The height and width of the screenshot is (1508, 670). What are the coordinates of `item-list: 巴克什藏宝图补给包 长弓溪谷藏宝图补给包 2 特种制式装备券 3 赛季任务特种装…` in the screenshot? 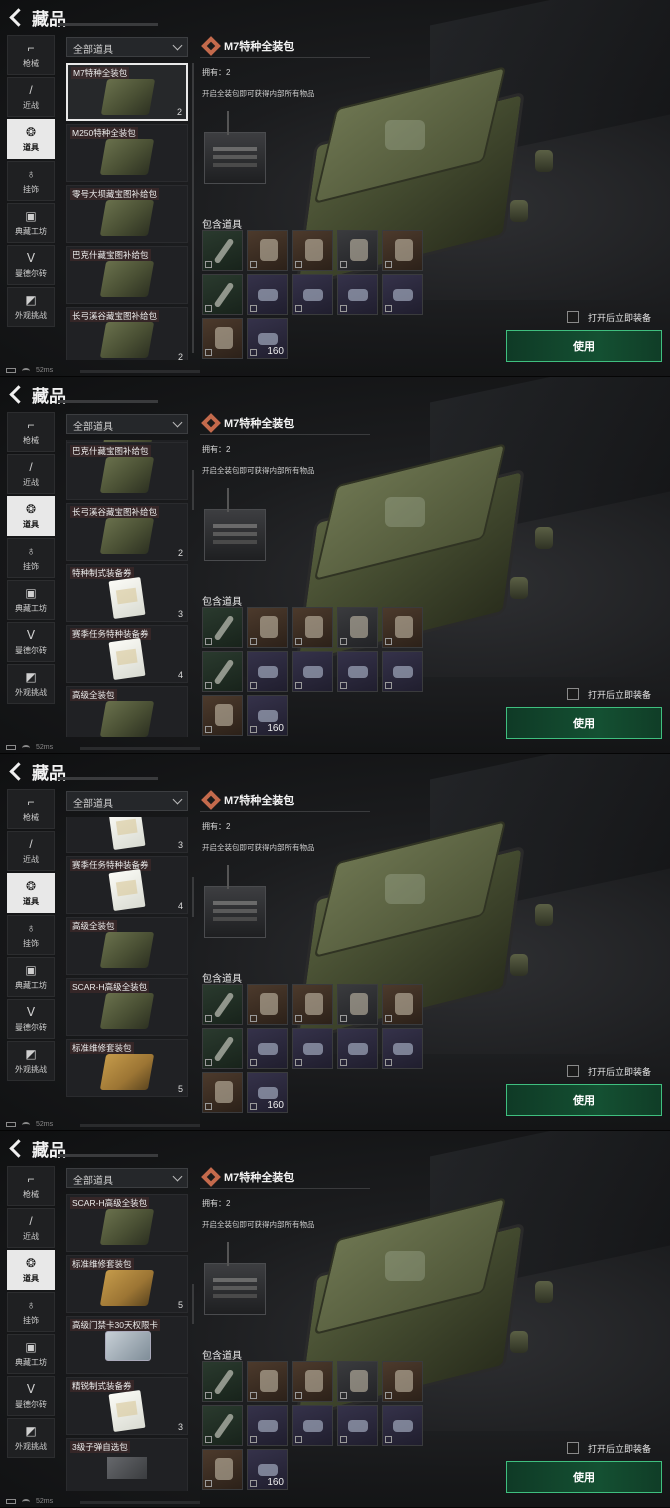 It's located at (128, 588).